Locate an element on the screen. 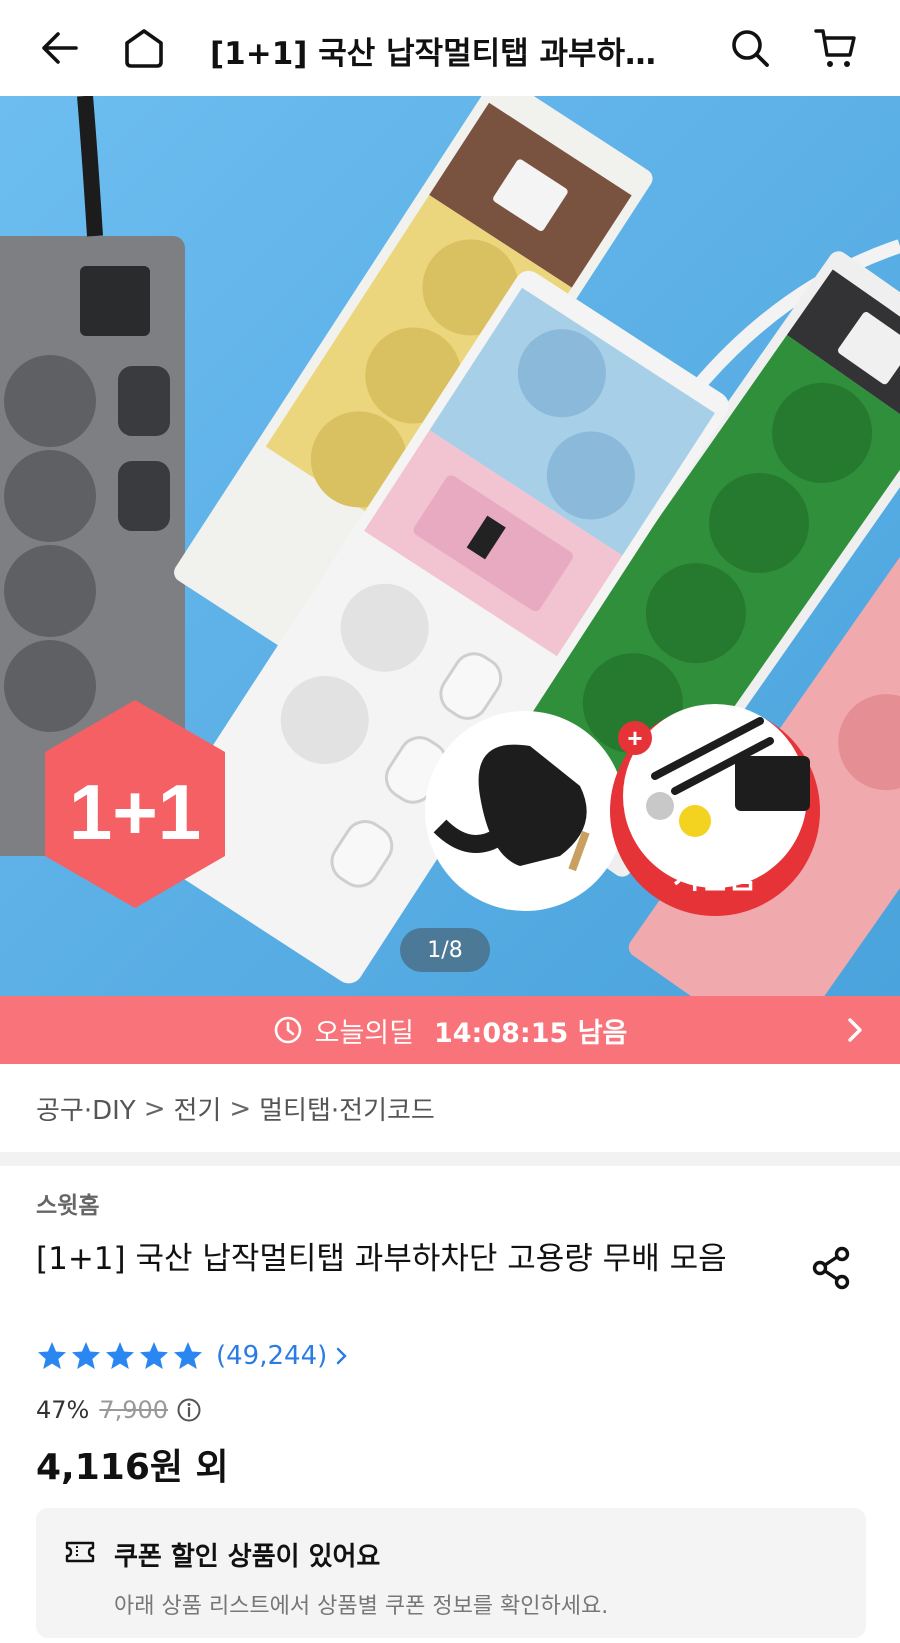  share-icon is located at coordinates (831, 1268).